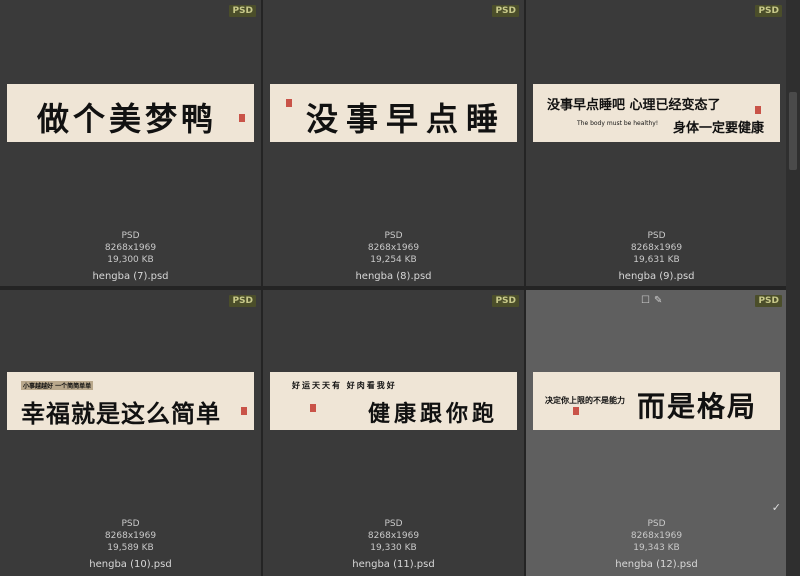 The height and width of the screenshot is (576, 800). I want to click on thumbnail: 小事越越好 一个简简单单 幸福就是这么简单, so click(130, 401).